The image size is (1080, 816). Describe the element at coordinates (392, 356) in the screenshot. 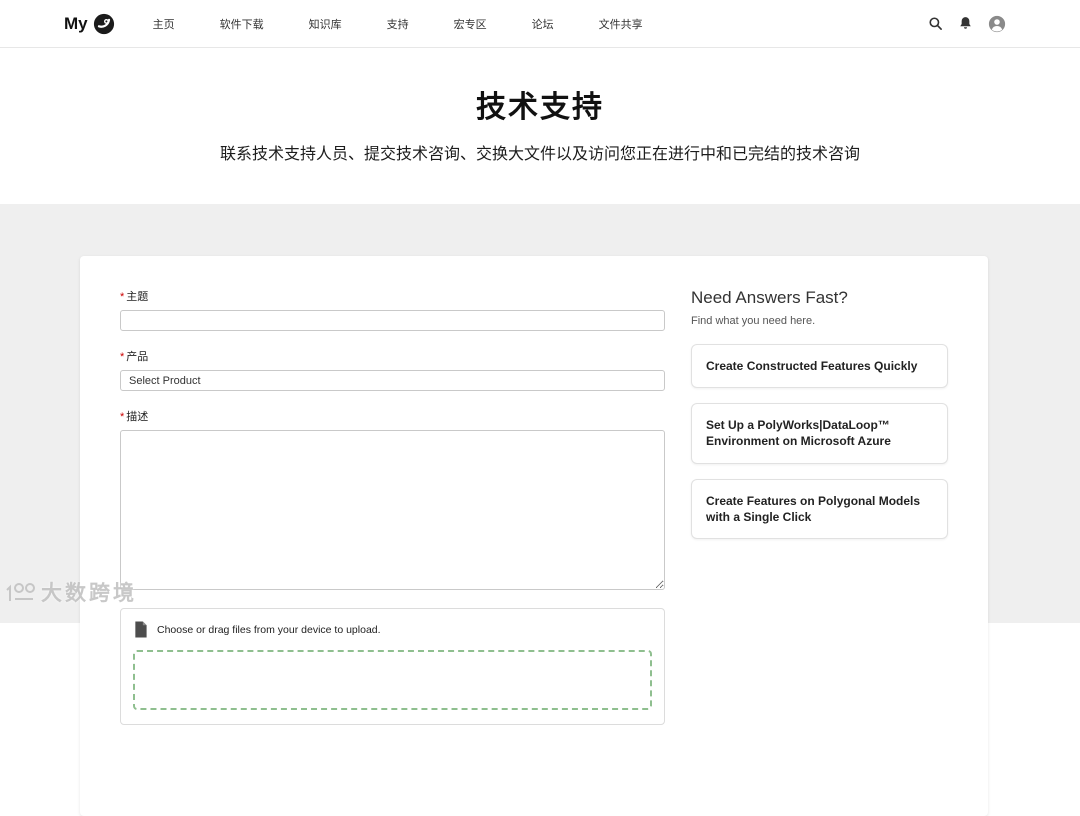

I see `product-label: * 产品` at that location.